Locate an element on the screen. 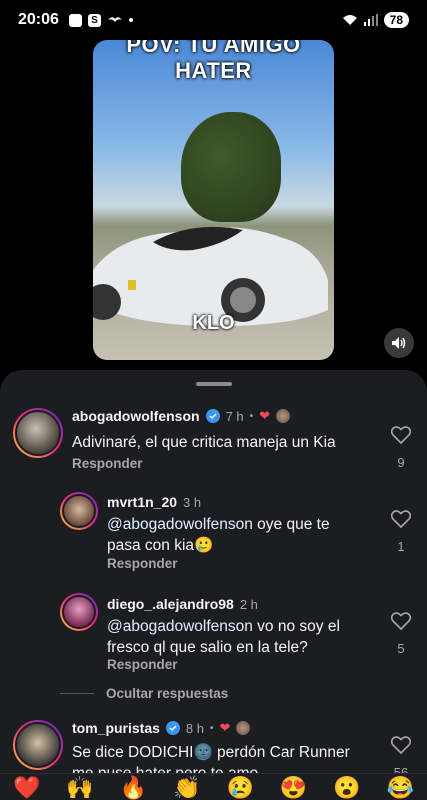 The image size is (427, 800). comment-username: diego_.alejandro98 is located at coordinates (170, 604).